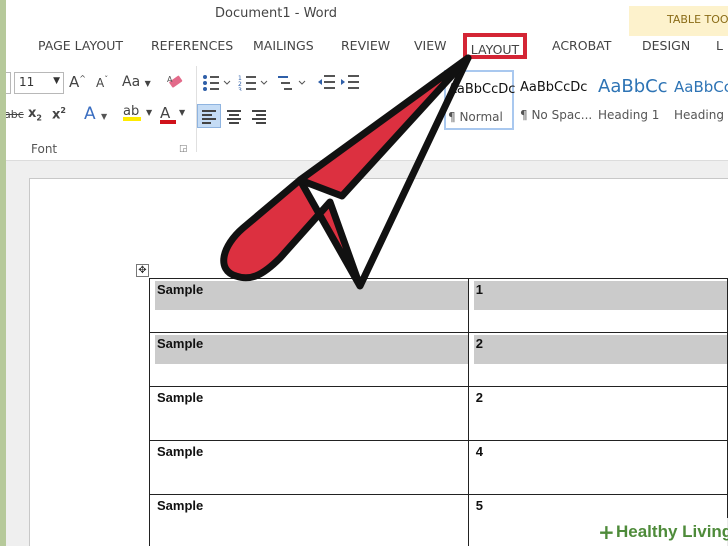 The width and height of the screenshot is (728, 546). I want to click on watermark: + Healthy Living, so click(659, 532).